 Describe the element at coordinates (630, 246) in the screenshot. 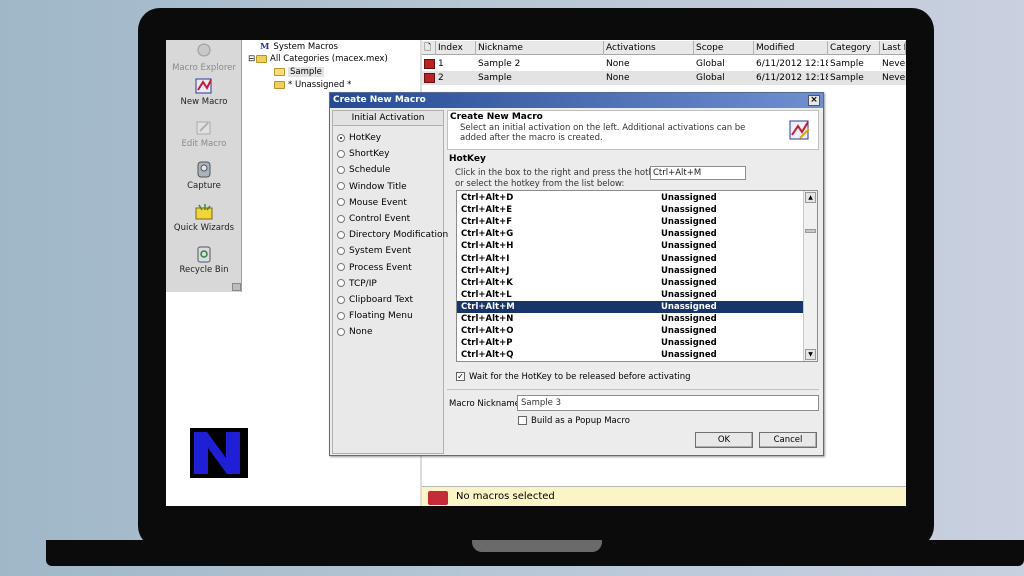

I see `hotkey-row: Ctrl+Alt+H Unassigned` at that location.